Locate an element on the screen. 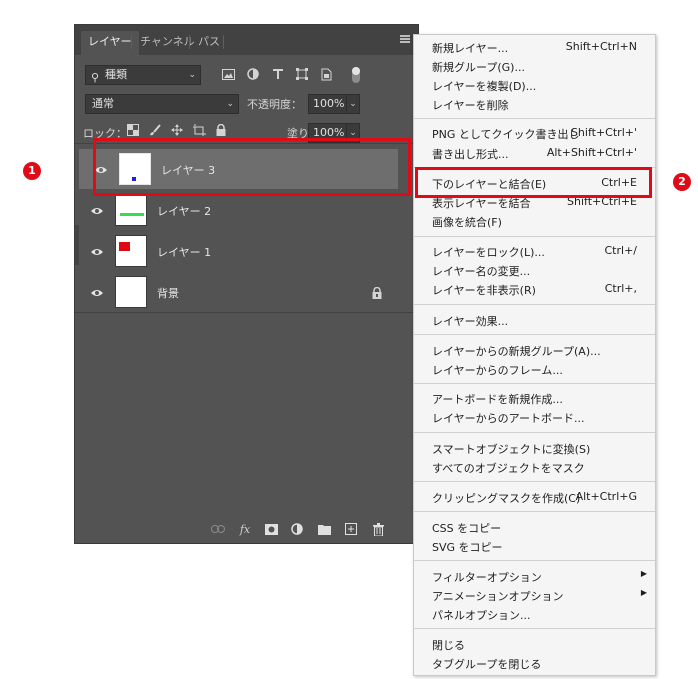 The height and width of the screenshot is (679, 698). layer-name: 背景 is located at coordinates (168, 293).